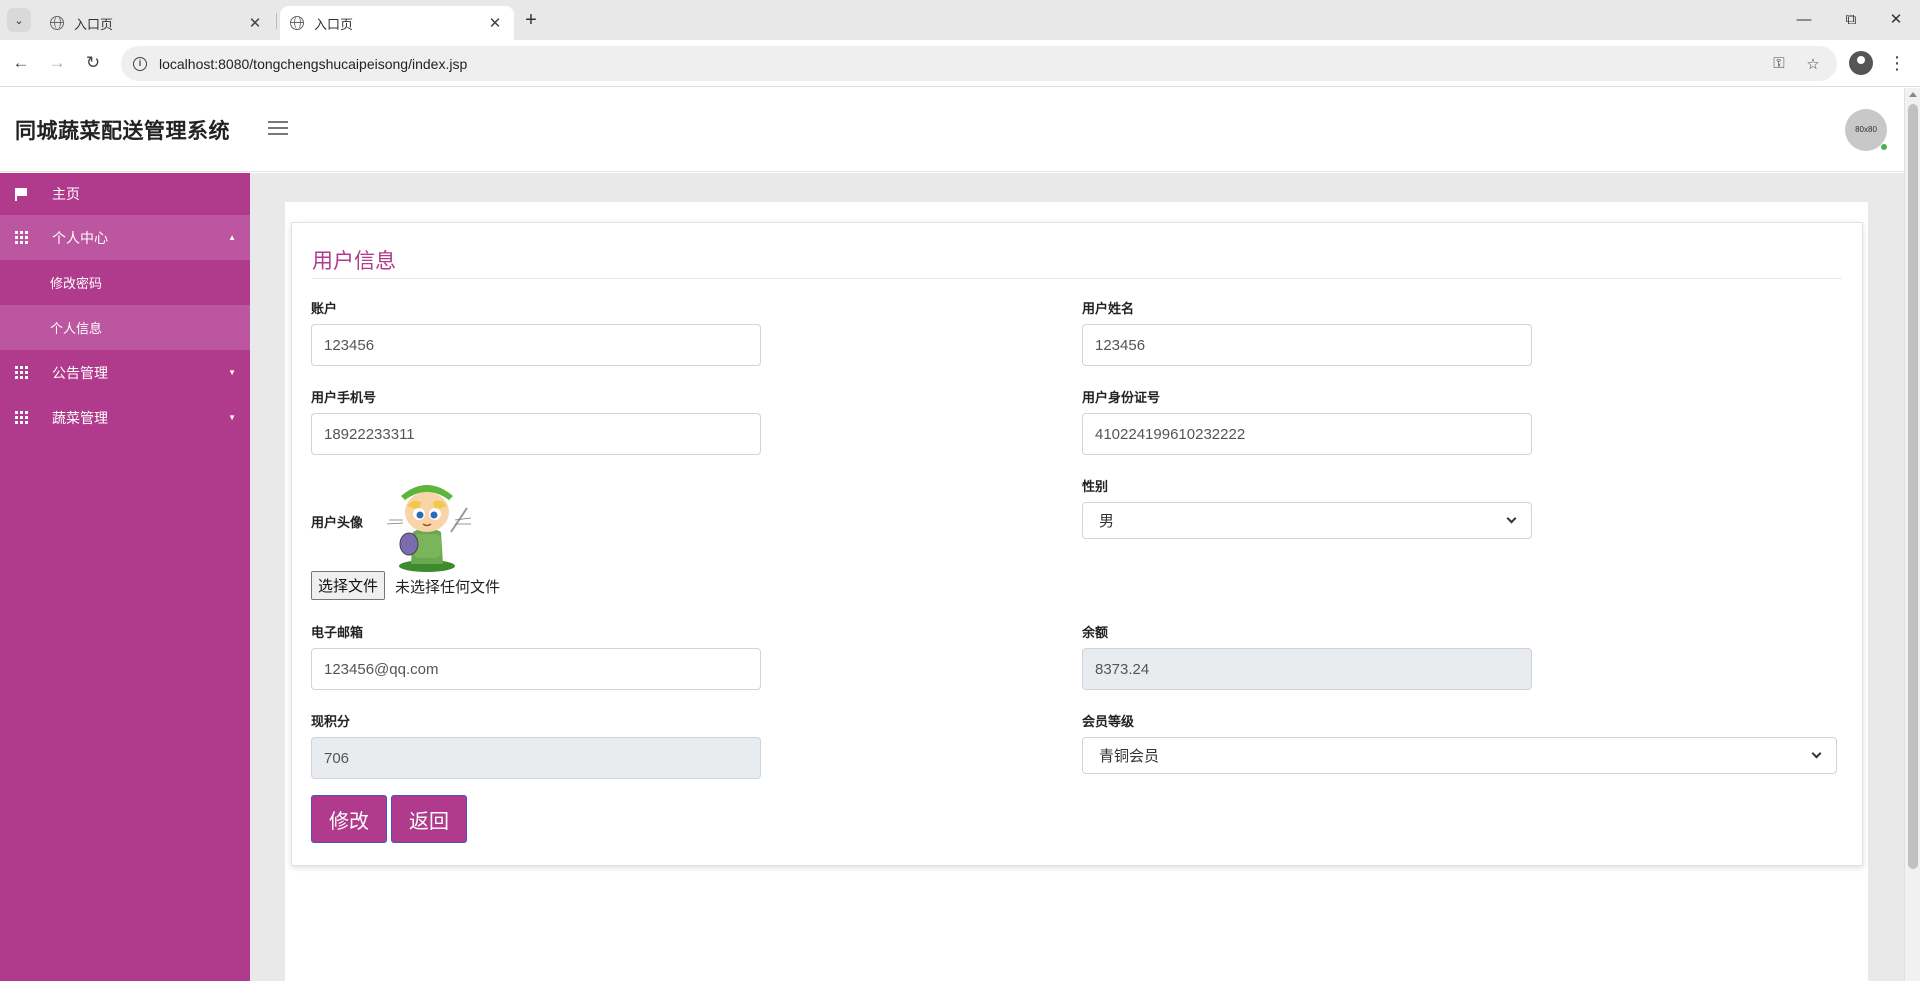 This screenshot has height=981, width=1920. Describe the element at coordinates (1307, 669) in the screenshot. I see `balance-field: 8373.24` at that location.